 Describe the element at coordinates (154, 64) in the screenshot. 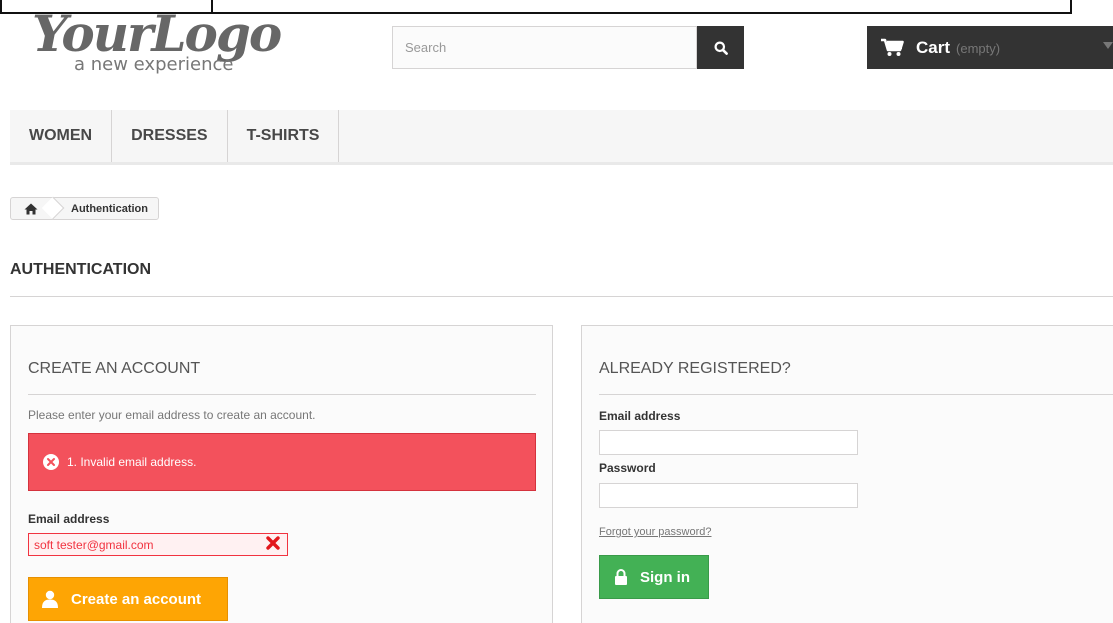

I see `logo-tagline: a new experience` at that location.